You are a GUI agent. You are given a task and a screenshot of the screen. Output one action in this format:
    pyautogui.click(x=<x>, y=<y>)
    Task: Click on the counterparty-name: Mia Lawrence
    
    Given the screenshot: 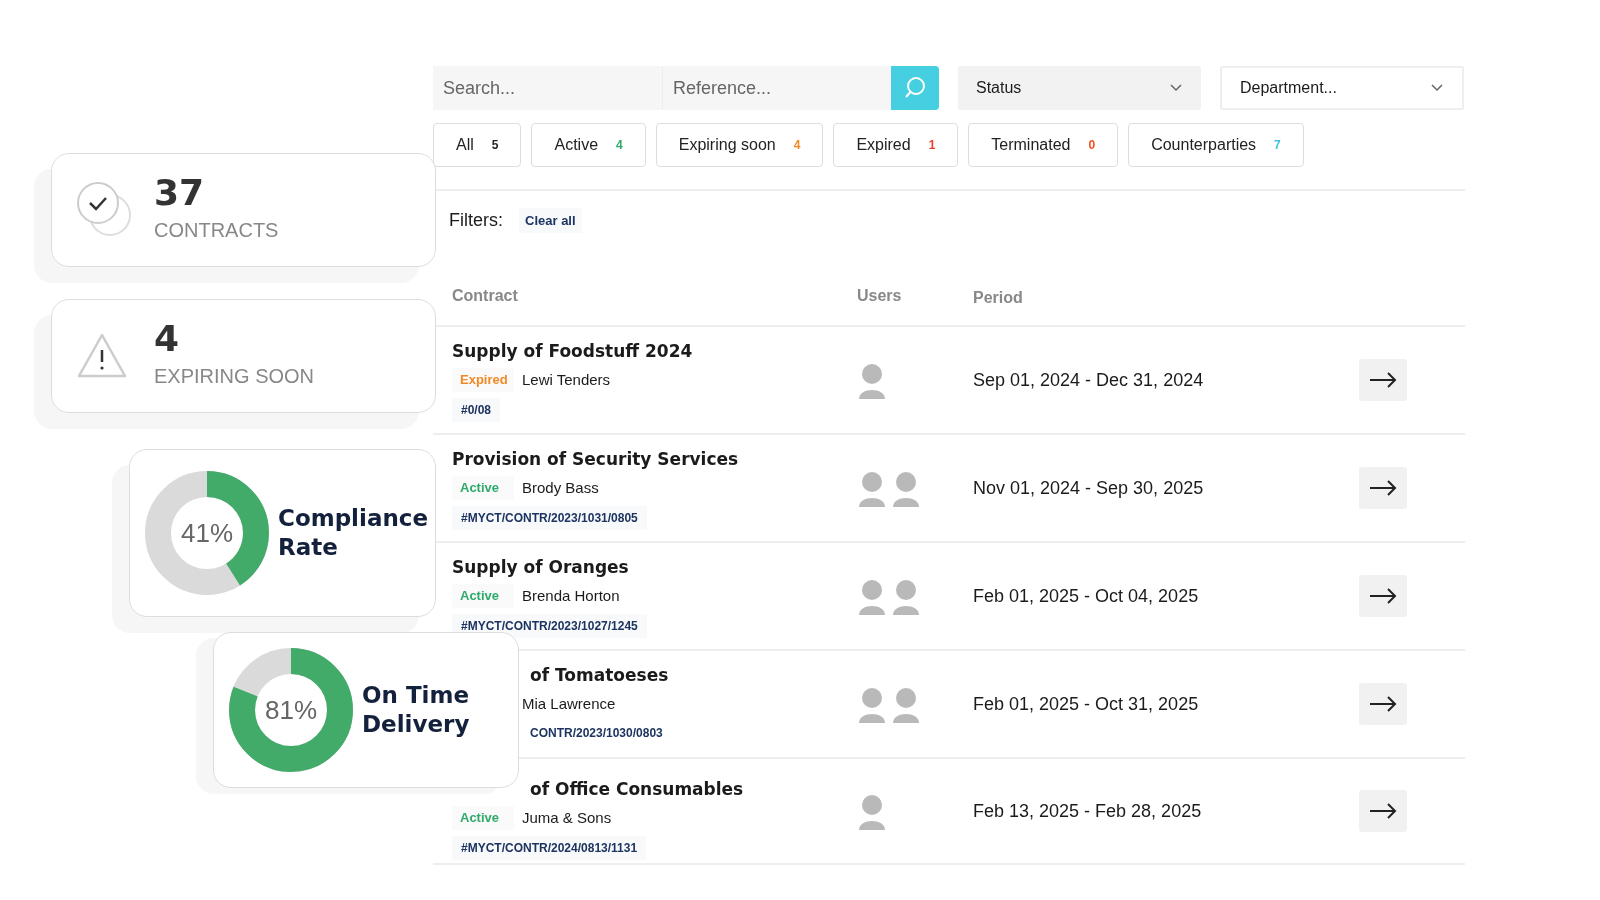 What is the action you would take?
    pyautogui.click(x=569, y=703)
    